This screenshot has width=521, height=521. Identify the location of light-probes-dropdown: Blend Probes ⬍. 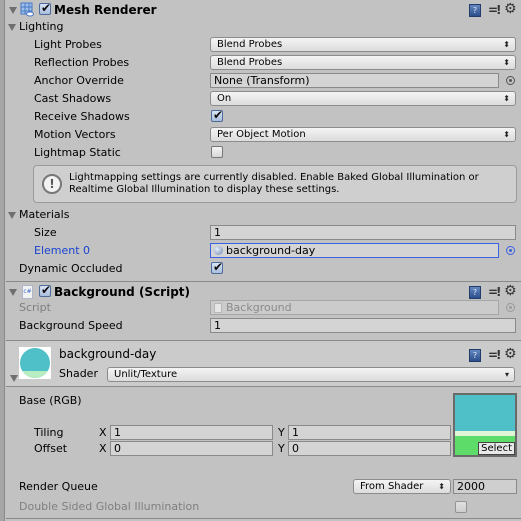
(363, 44).